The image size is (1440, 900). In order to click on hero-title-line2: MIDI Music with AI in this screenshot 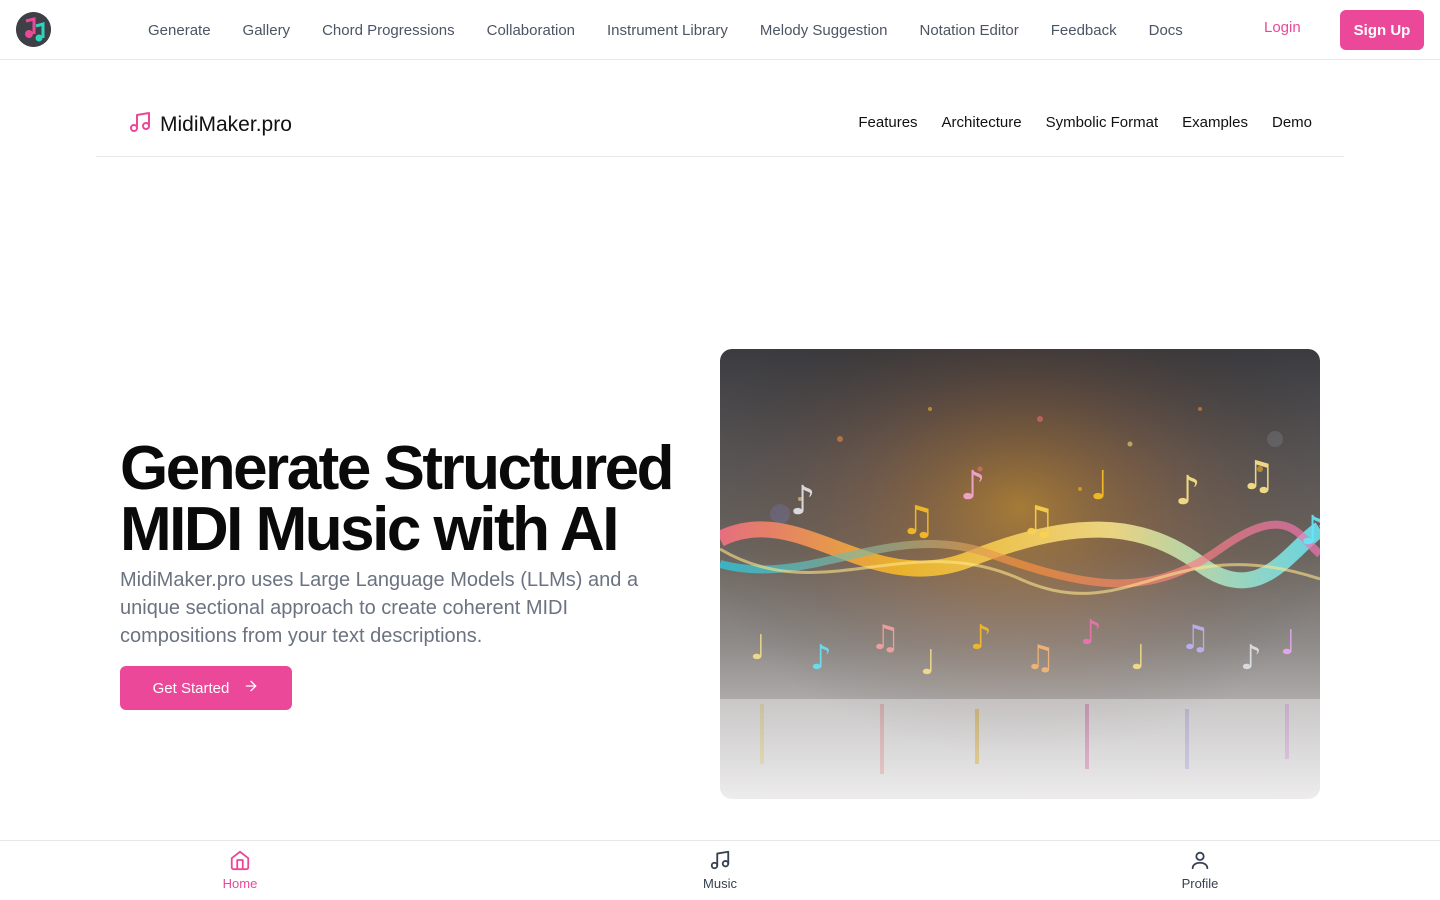, I will do `click(369, 529)`.